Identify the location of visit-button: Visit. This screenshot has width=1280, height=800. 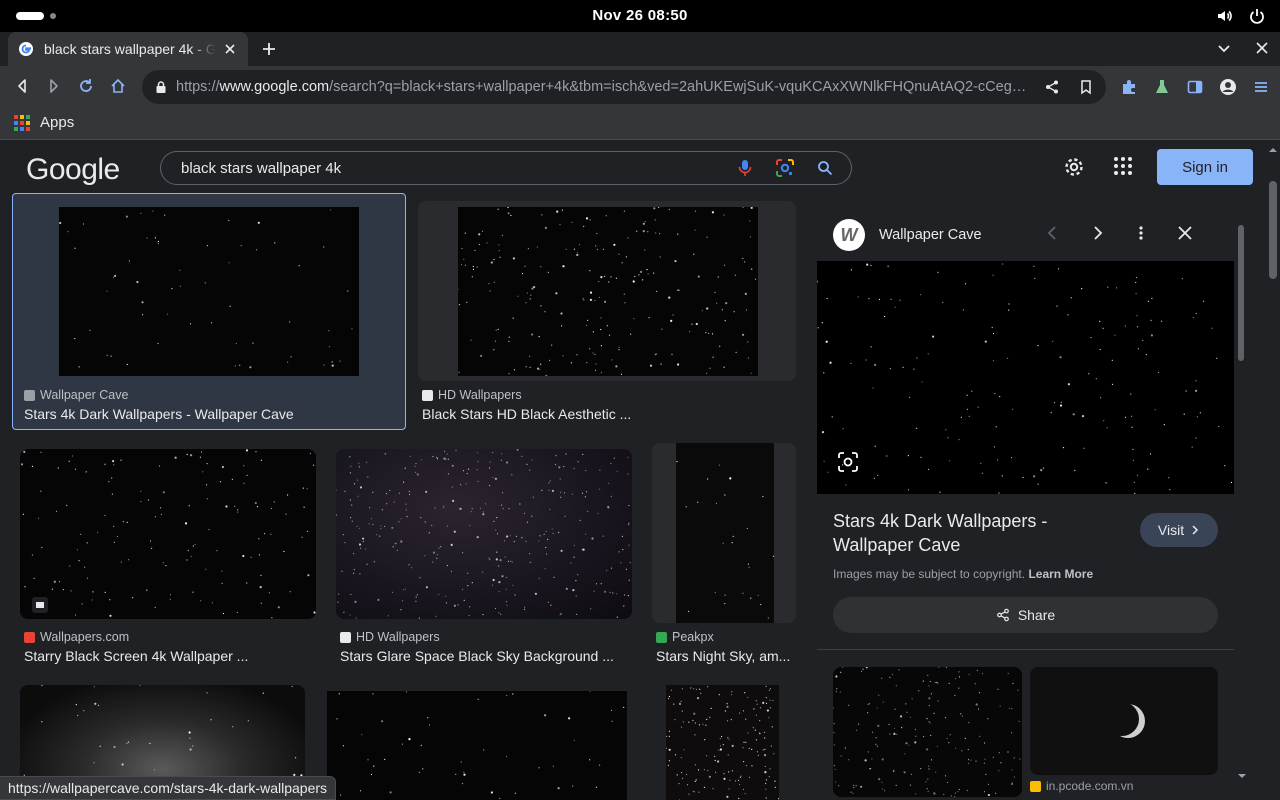
(1179, 530).